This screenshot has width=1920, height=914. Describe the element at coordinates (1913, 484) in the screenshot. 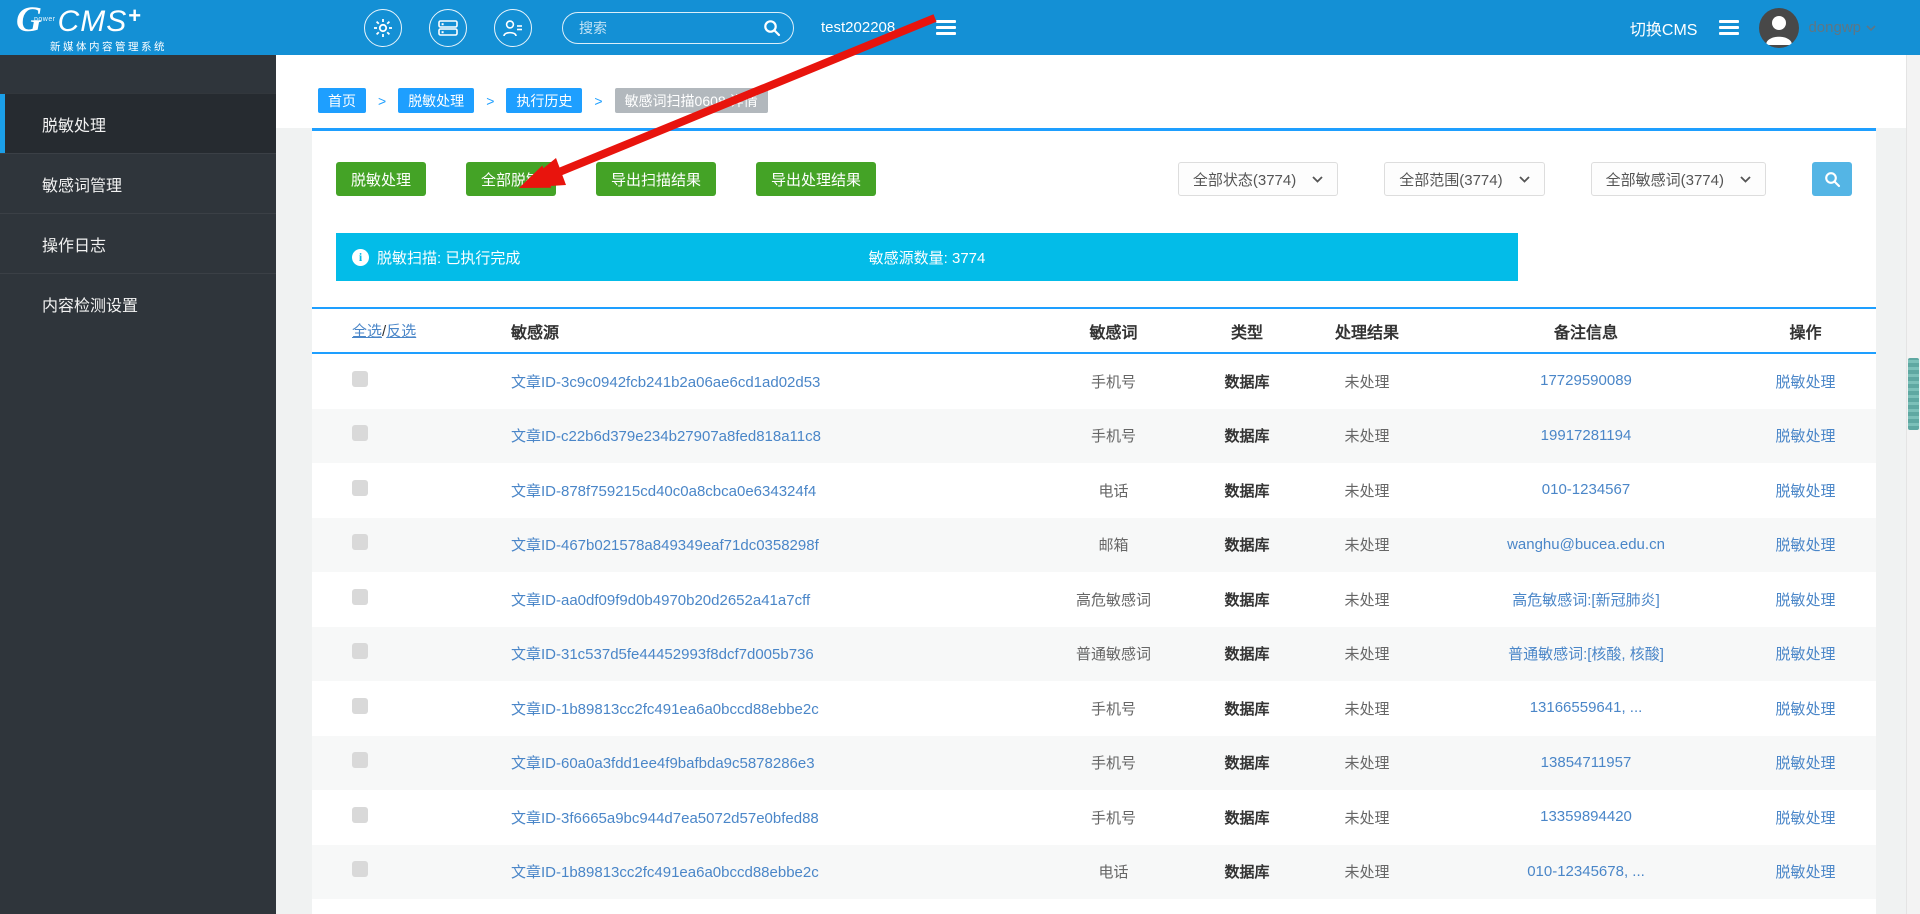

I see `vertical-scrollbar` at that location.